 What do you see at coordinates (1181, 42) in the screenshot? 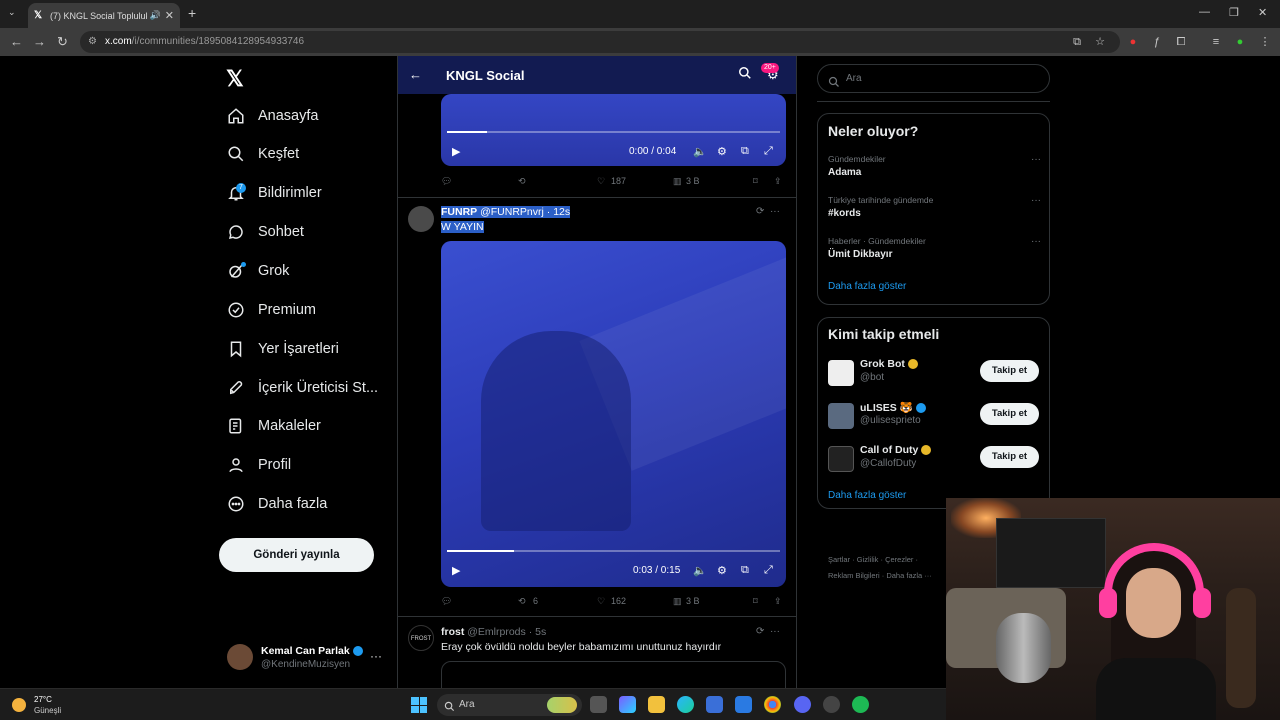
I see `extensions-puzzle-icon: ⧠` at bounding box center [1181, 42].